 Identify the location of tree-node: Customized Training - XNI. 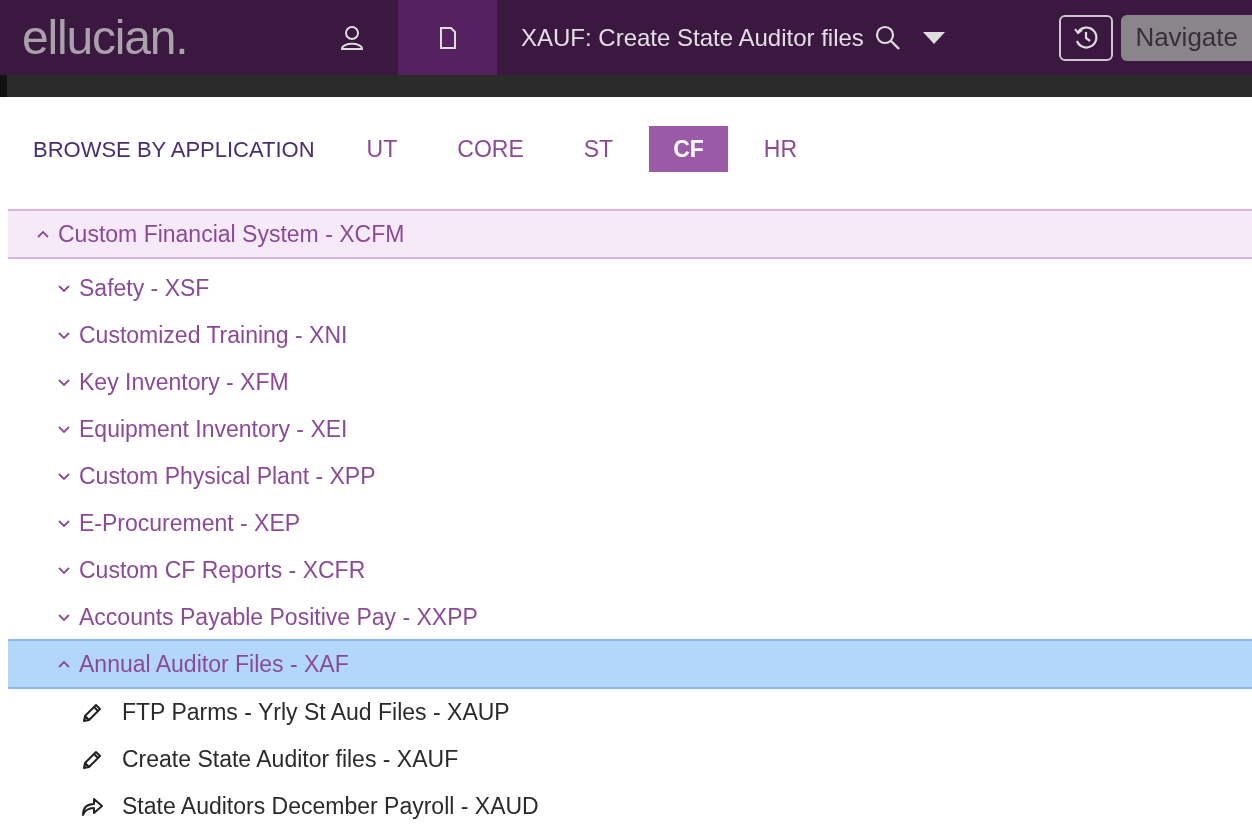
(630, 335).